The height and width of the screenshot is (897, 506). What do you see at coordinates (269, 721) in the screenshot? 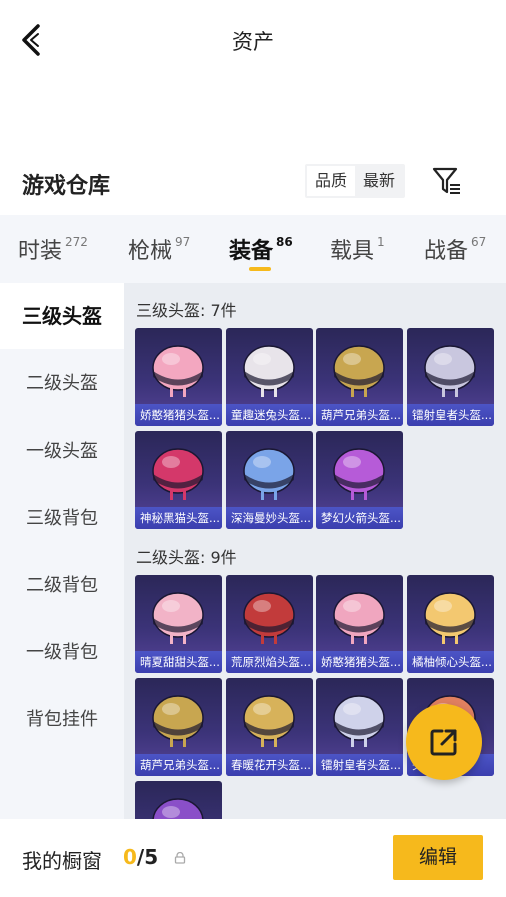
I see `flower-helmet-icon` at bounding box center [269, 721].